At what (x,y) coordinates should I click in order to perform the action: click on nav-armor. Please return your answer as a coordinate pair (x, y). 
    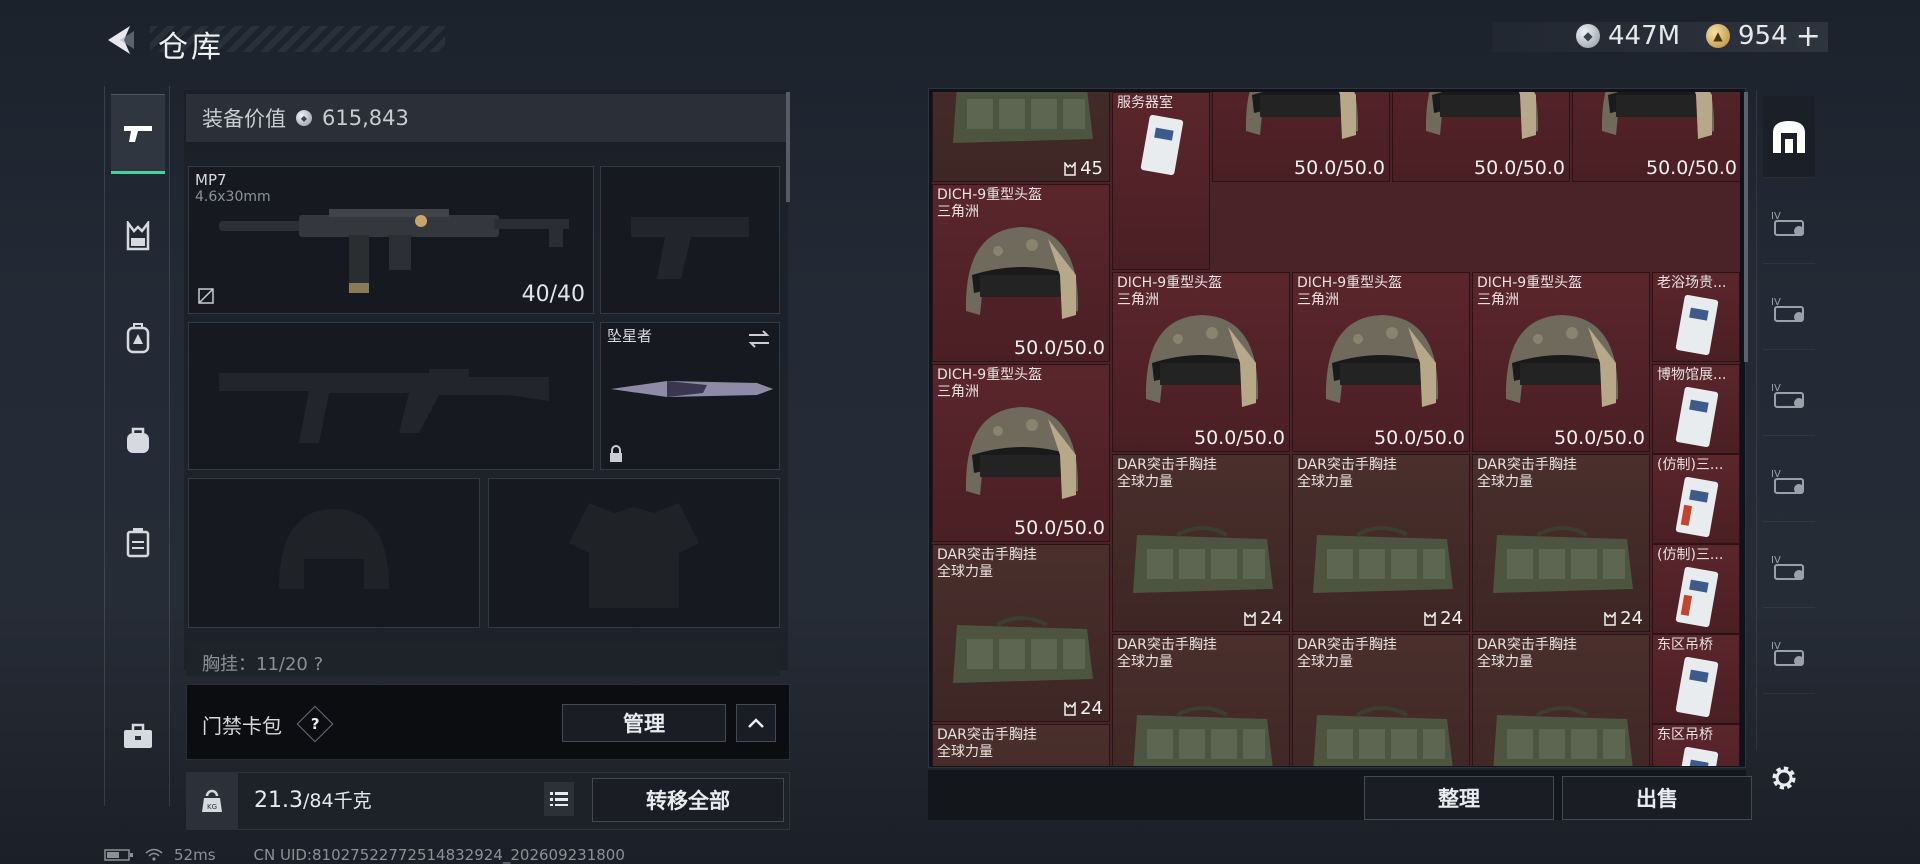
    Looking at the image, I should click on (138, 542).